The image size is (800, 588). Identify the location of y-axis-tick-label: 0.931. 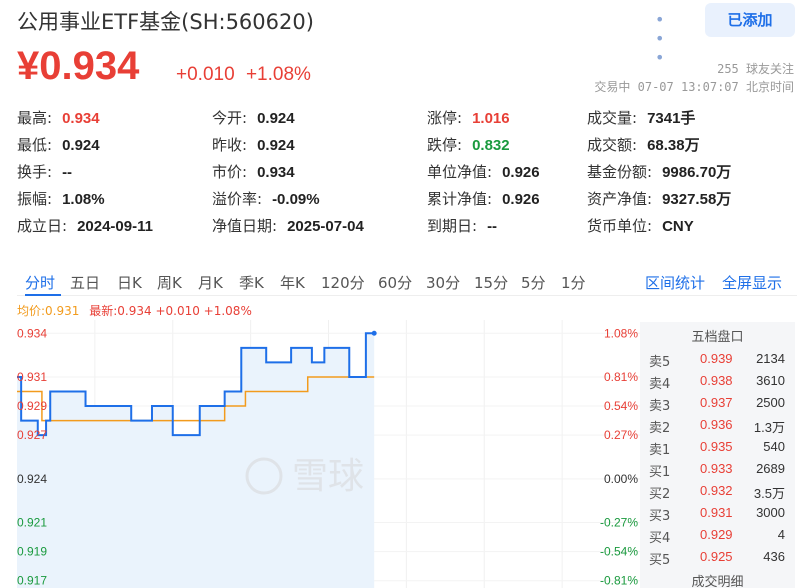
(32, 377).